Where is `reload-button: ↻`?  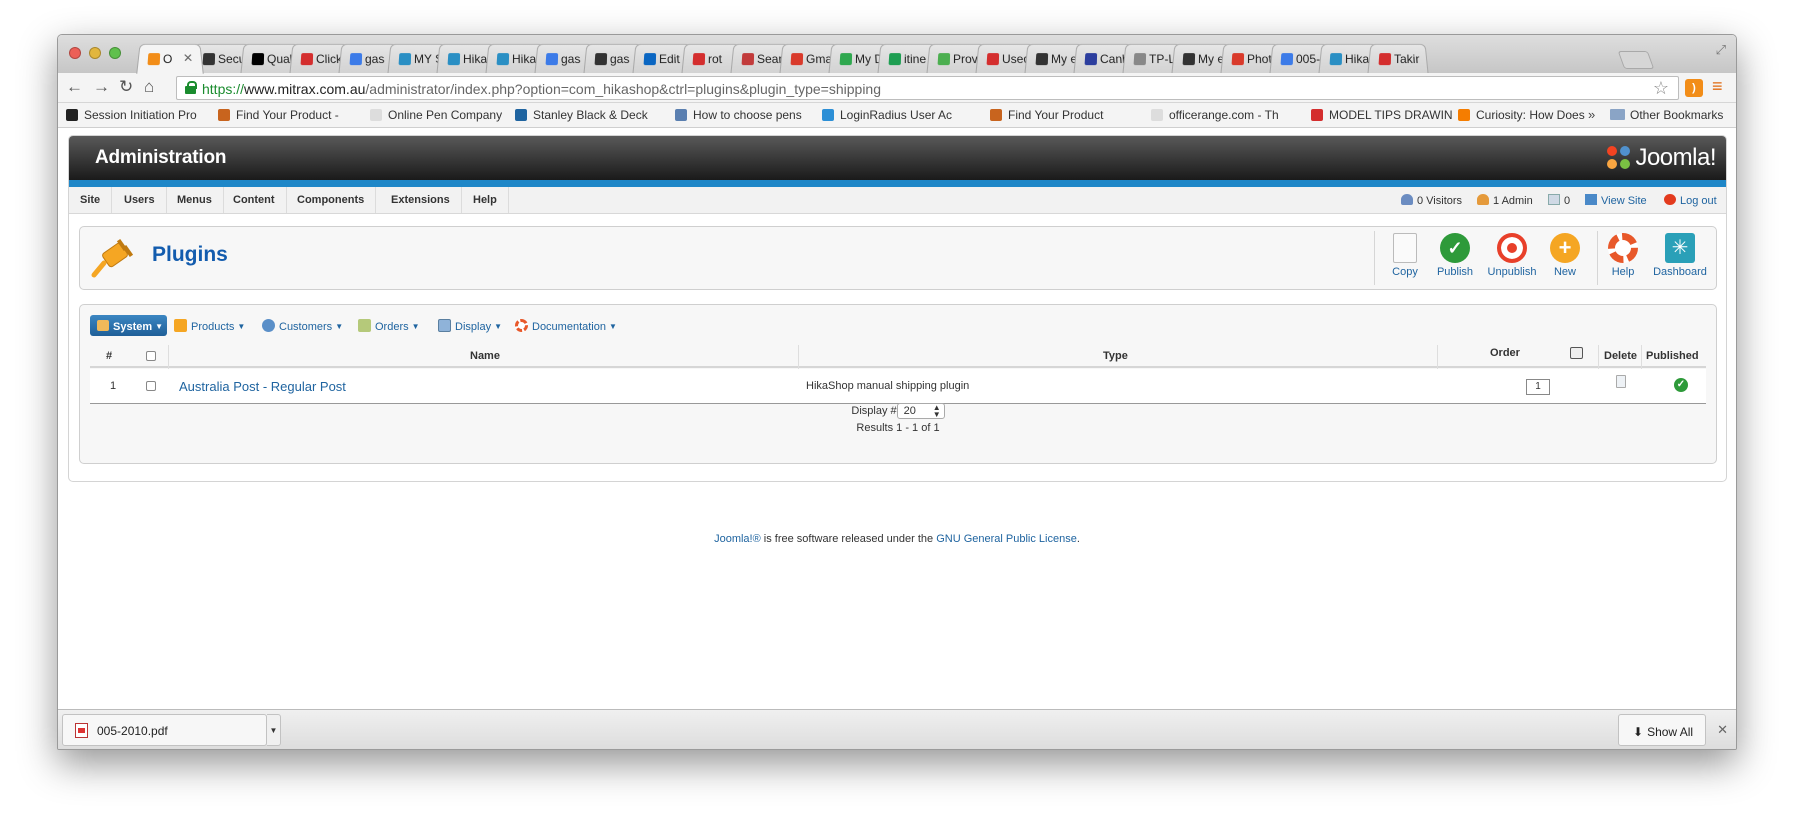 reload-button: ↻ is located at coordinates (126, 87).